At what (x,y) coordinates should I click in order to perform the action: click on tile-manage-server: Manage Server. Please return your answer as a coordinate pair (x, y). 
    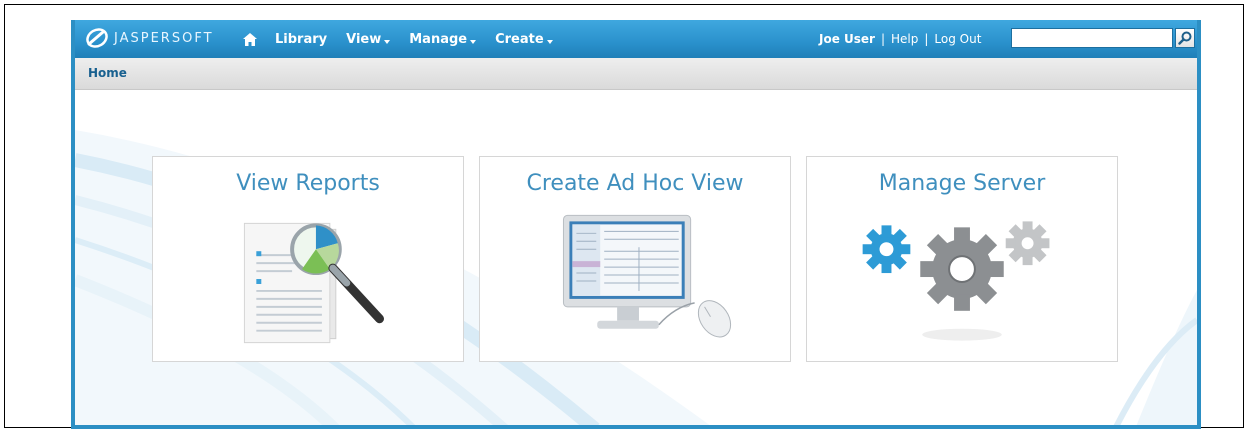
    Looking at the image, I should click on (962, 259).